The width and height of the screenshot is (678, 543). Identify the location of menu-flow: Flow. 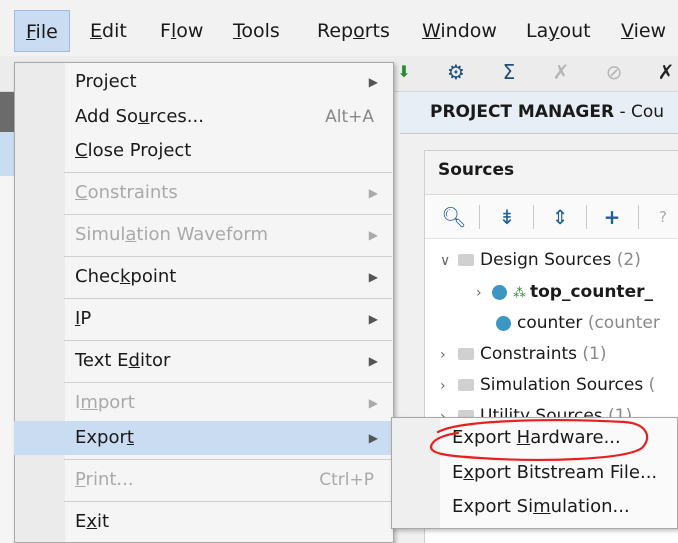
(181, 31).